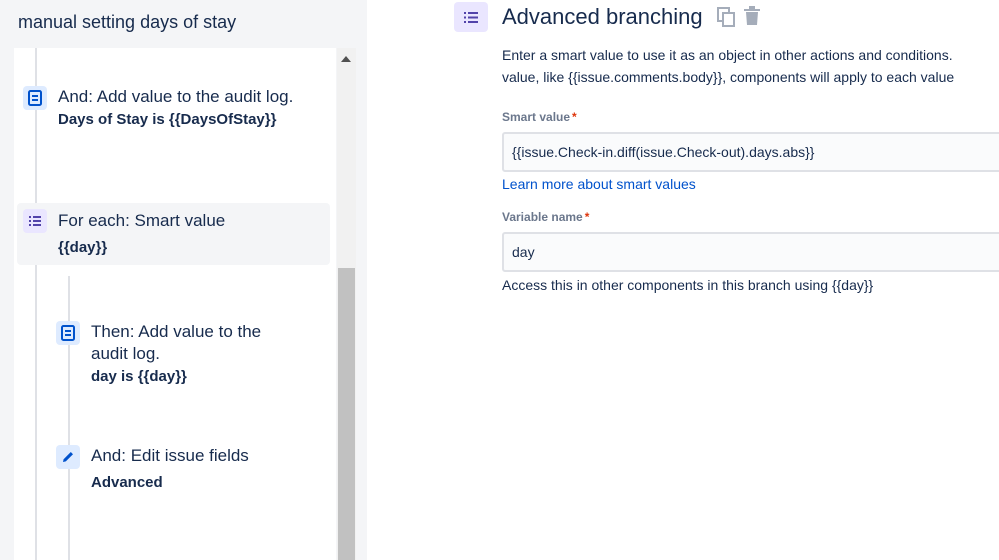  I want to click on smart-value-label: Smart value *, so click(539, 117).